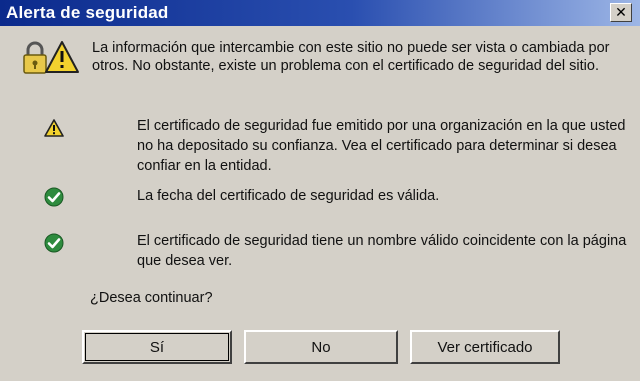 Image resolution: width=640 pixels, height=381 pixels. What do you see at coordinates (321, 347) in the screenshot?
I see `no-button: No` at bounding box center [321, 347].